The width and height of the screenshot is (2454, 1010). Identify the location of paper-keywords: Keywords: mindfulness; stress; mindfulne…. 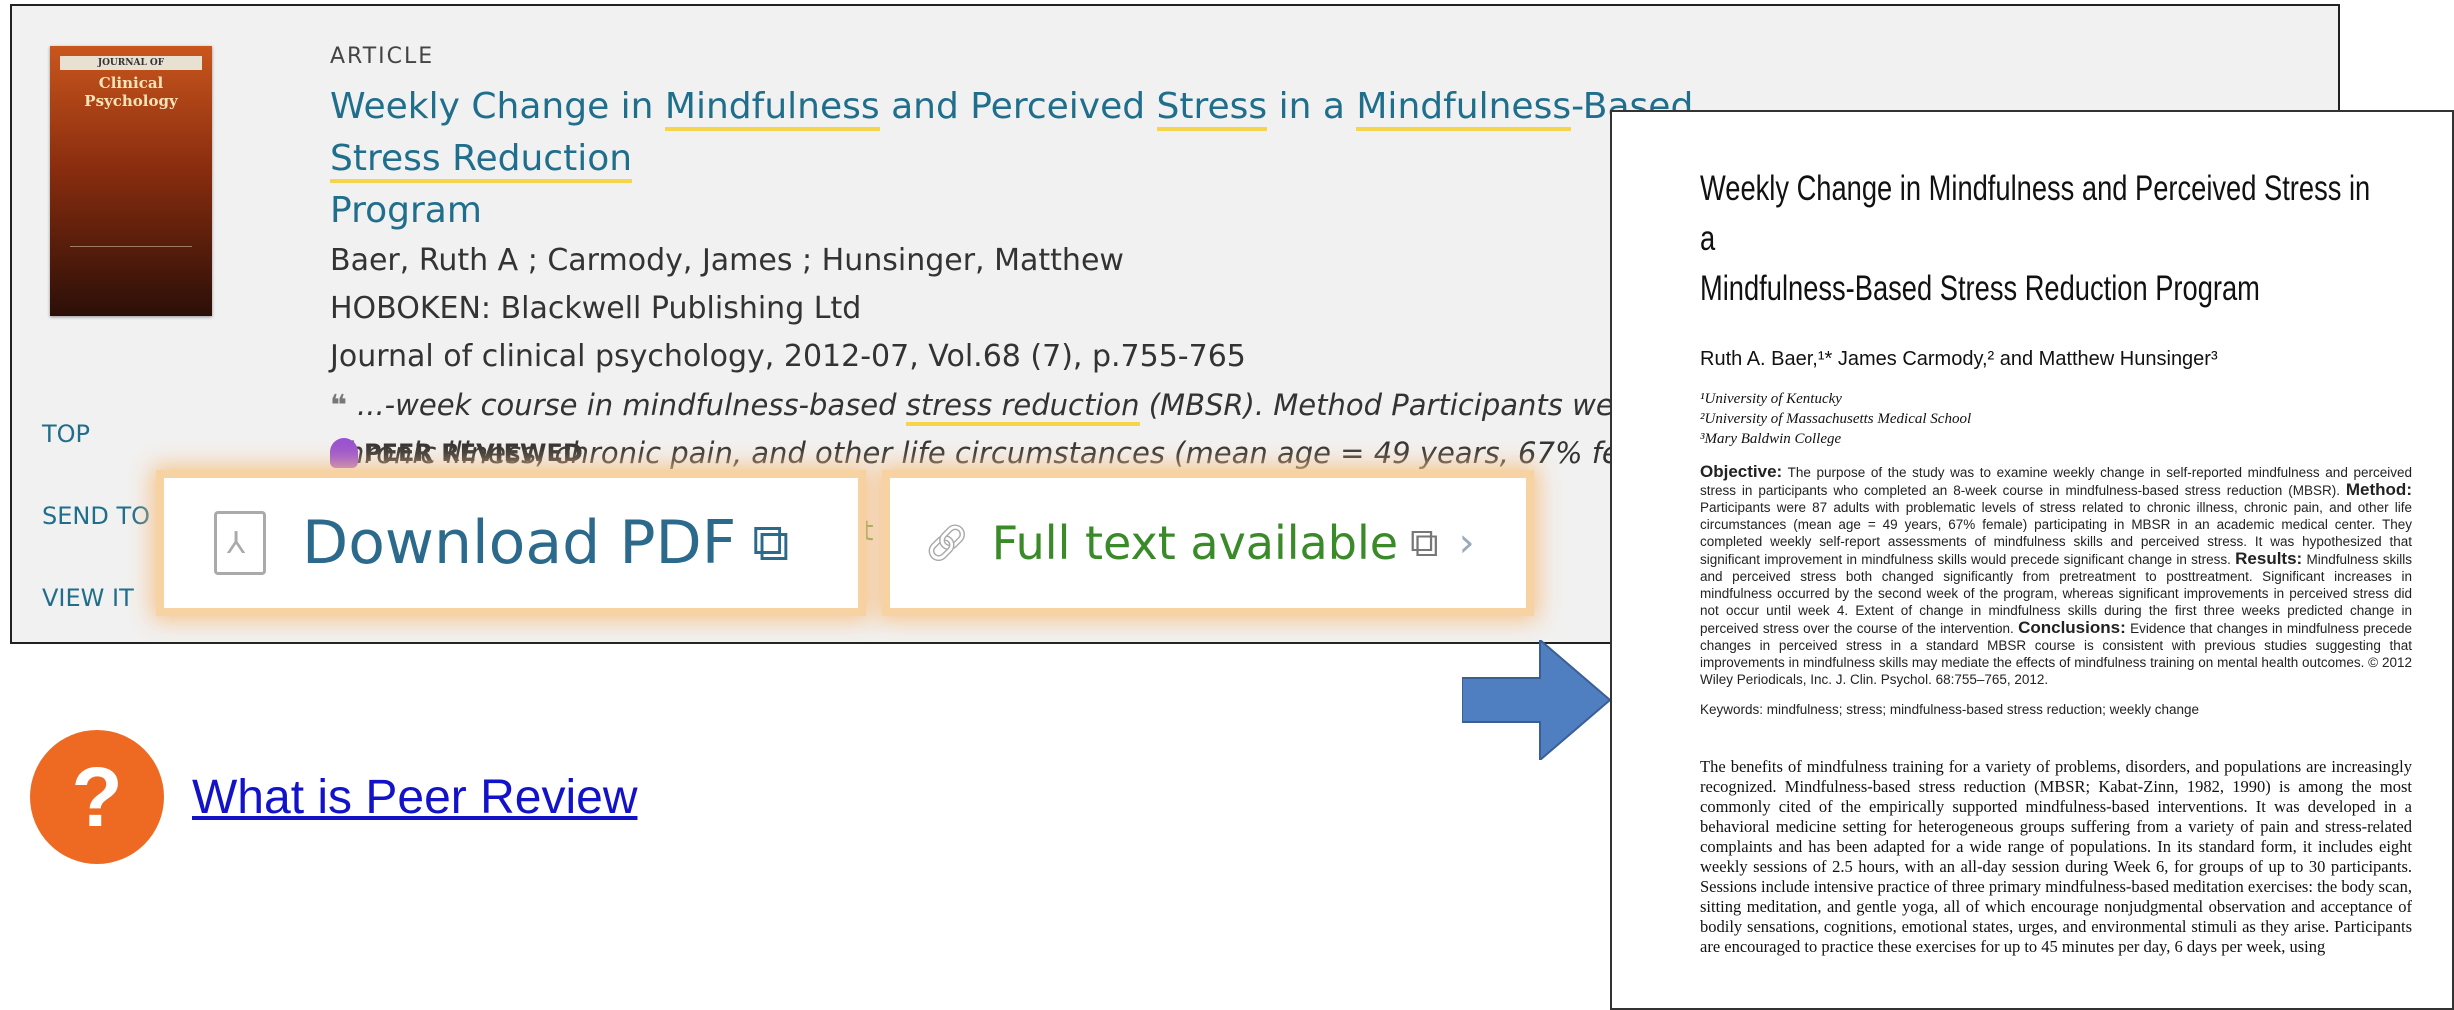
(1949, 709).